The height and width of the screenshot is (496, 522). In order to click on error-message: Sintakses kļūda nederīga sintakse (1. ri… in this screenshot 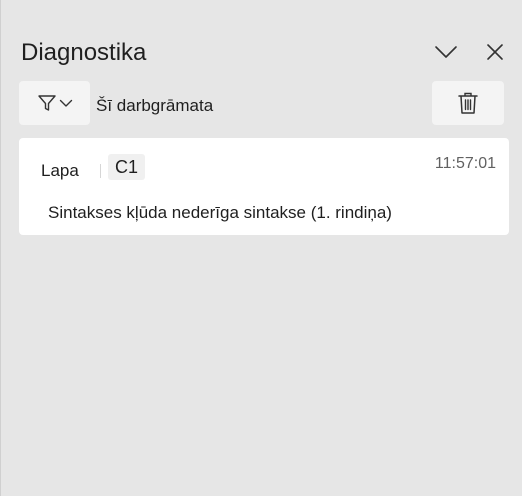, I will do `click(220, 212)`.